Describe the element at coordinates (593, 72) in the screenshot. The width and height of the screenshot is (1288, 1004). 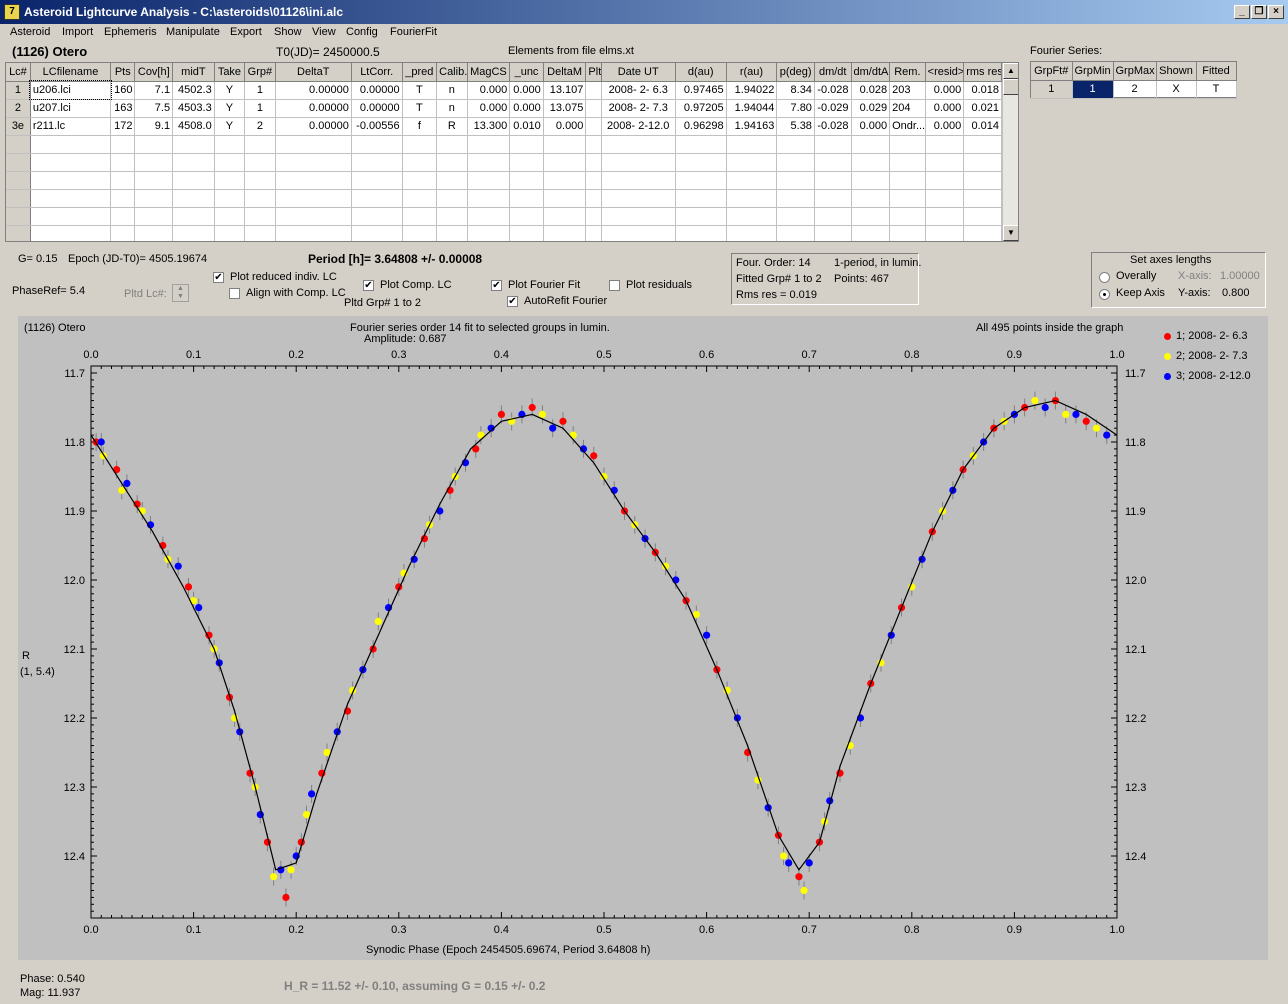
I see `column-header: Plt` at that location.